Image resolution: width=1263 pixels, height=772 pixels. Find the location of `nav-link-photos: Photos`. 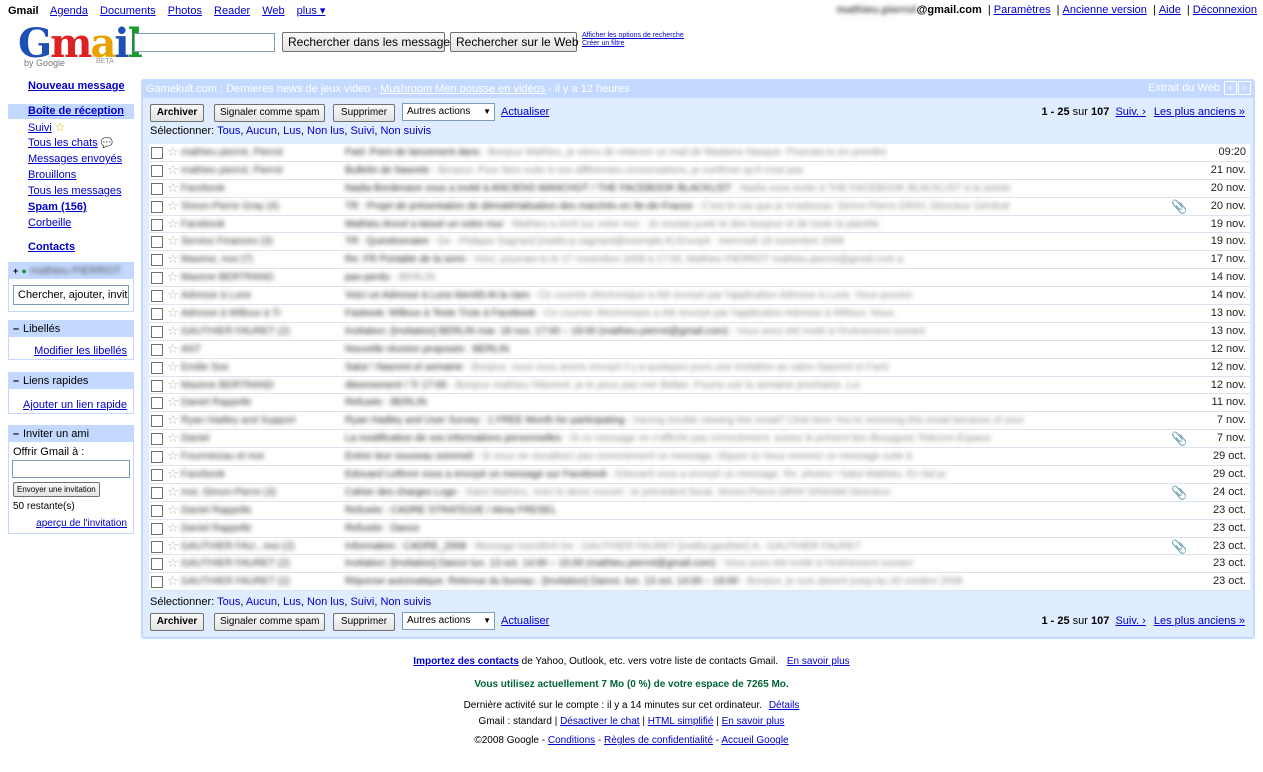

nav-link-photos: Photos is located at coordinates (185, 11).